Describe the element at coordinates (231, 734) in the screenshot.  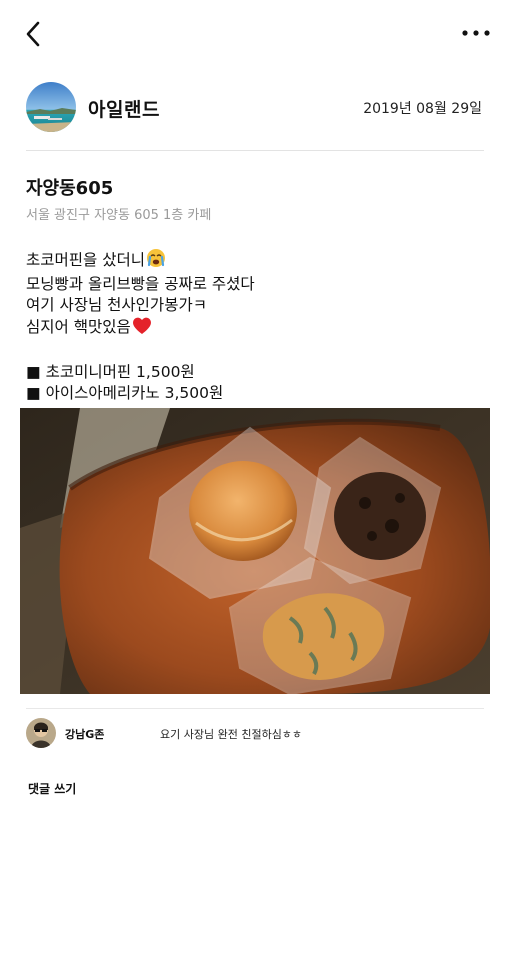
I see `comment-text: 요기 사장님 완전 친절하심ㅎㅎ` at that location.